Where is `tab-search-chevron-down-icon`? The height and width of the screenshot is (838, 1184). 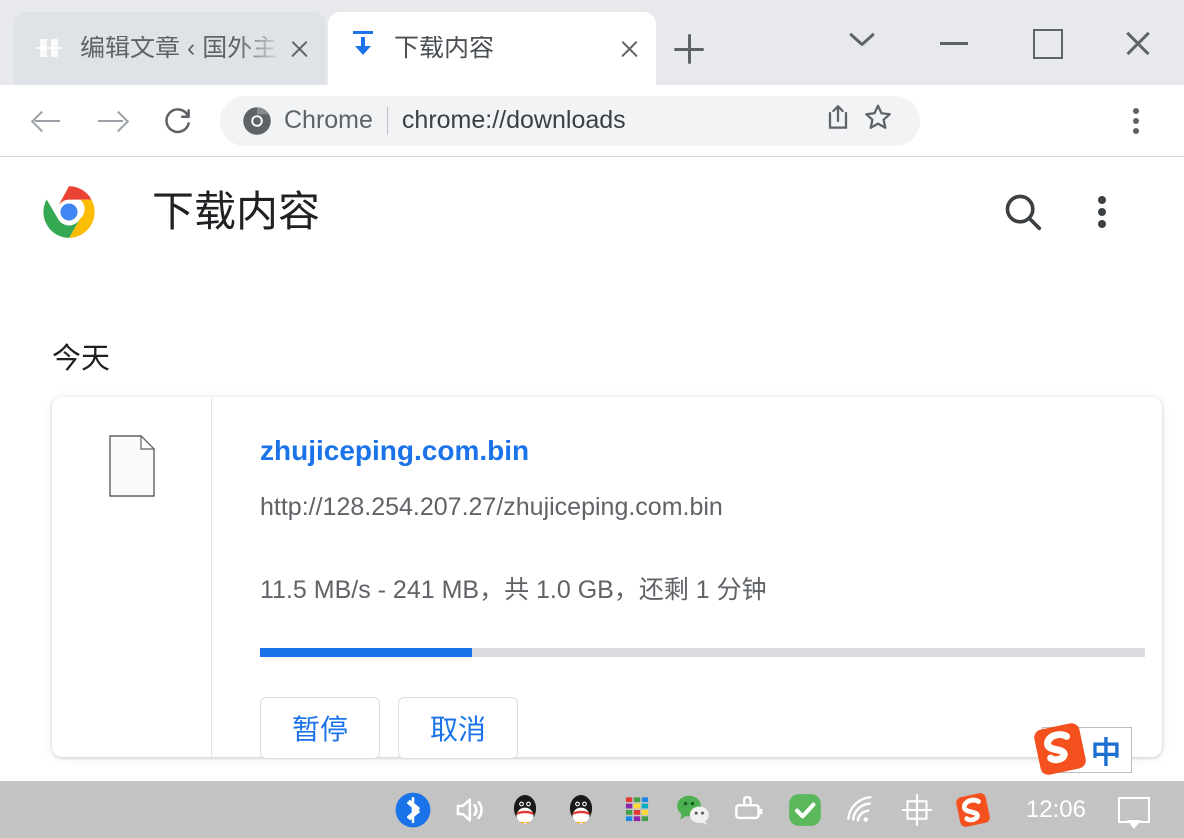 tab-search-chevron-down-icon is located at coordinates (862, 42).